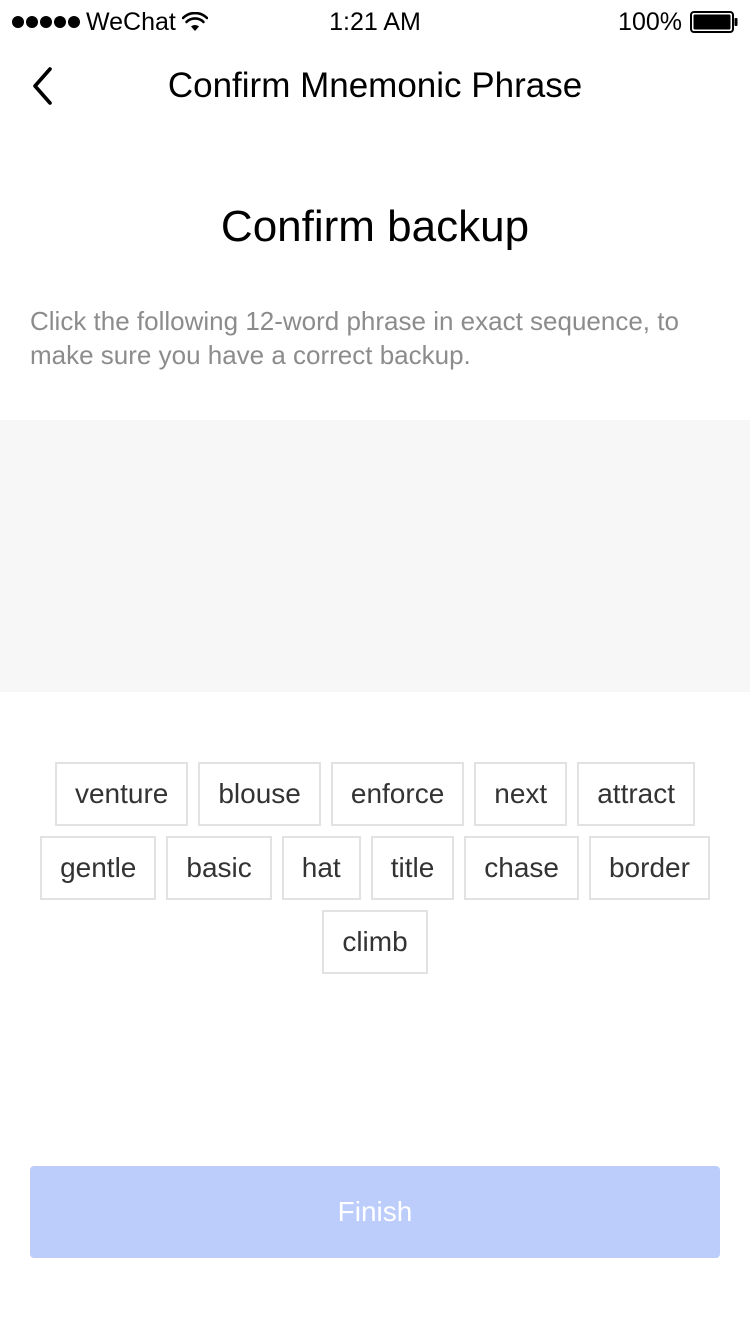  I want to click on word-chip: border, so click(649, 868).